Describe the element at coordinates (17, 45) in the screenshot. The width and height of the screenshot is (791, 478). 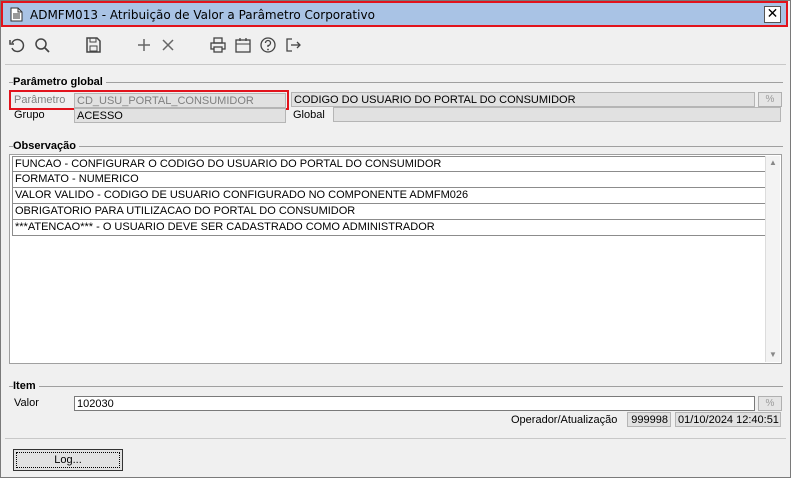
I see `undo-icon` at that location.